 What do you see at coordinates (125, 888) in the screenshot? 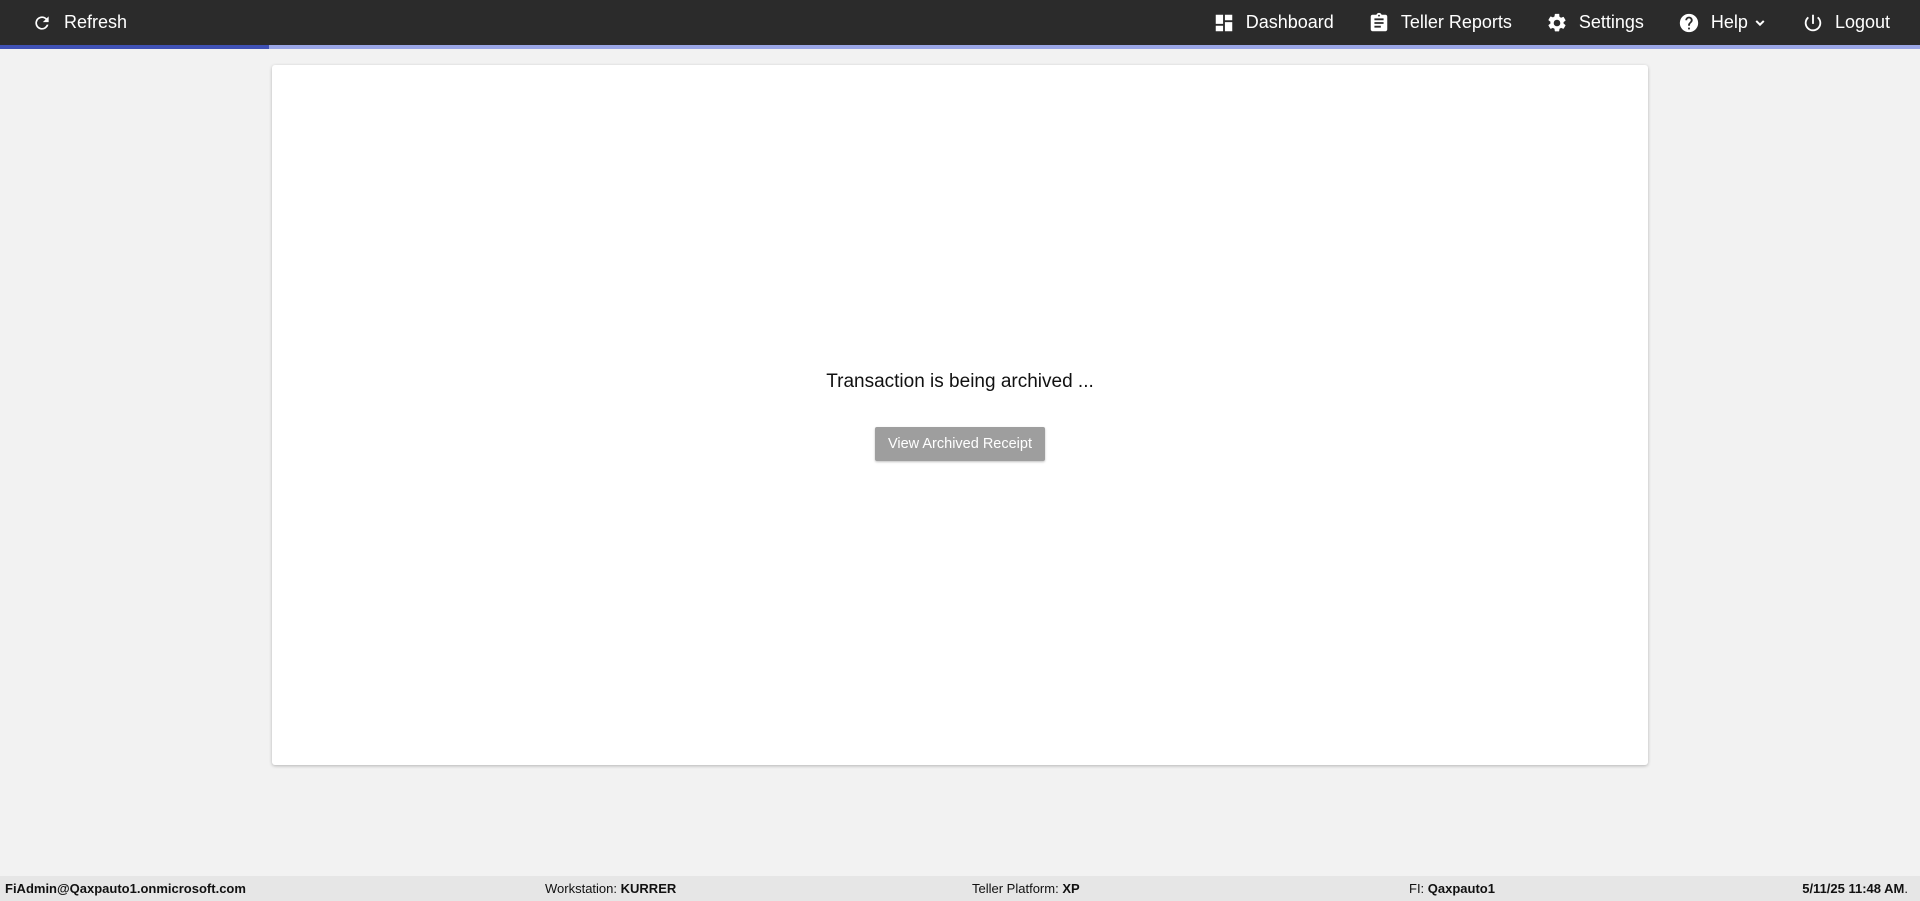
I see `status-user: FiAdmin@Qaxpauto1.onmicrosoft.com` at bounding box center [125, 888].